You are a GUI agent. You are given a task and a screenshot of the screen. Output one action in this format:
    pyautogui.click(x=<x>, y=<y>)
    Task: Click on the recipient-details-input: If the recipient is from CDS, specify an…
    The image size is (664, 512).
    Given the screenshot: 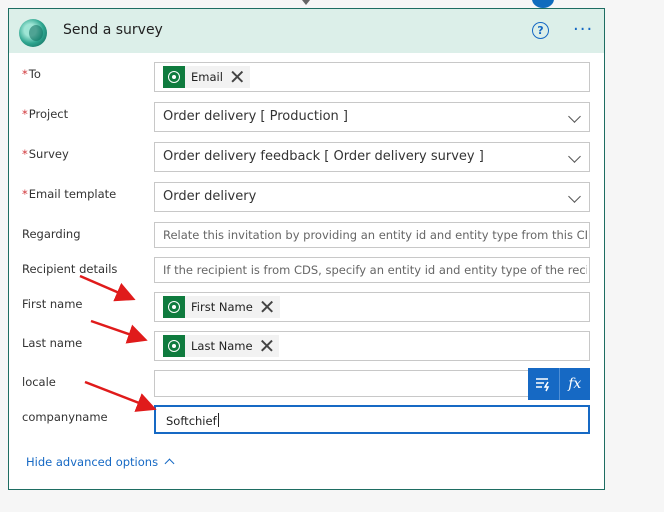 What is the action you would take?
    pyautogui.click(x=372, y=270)
    